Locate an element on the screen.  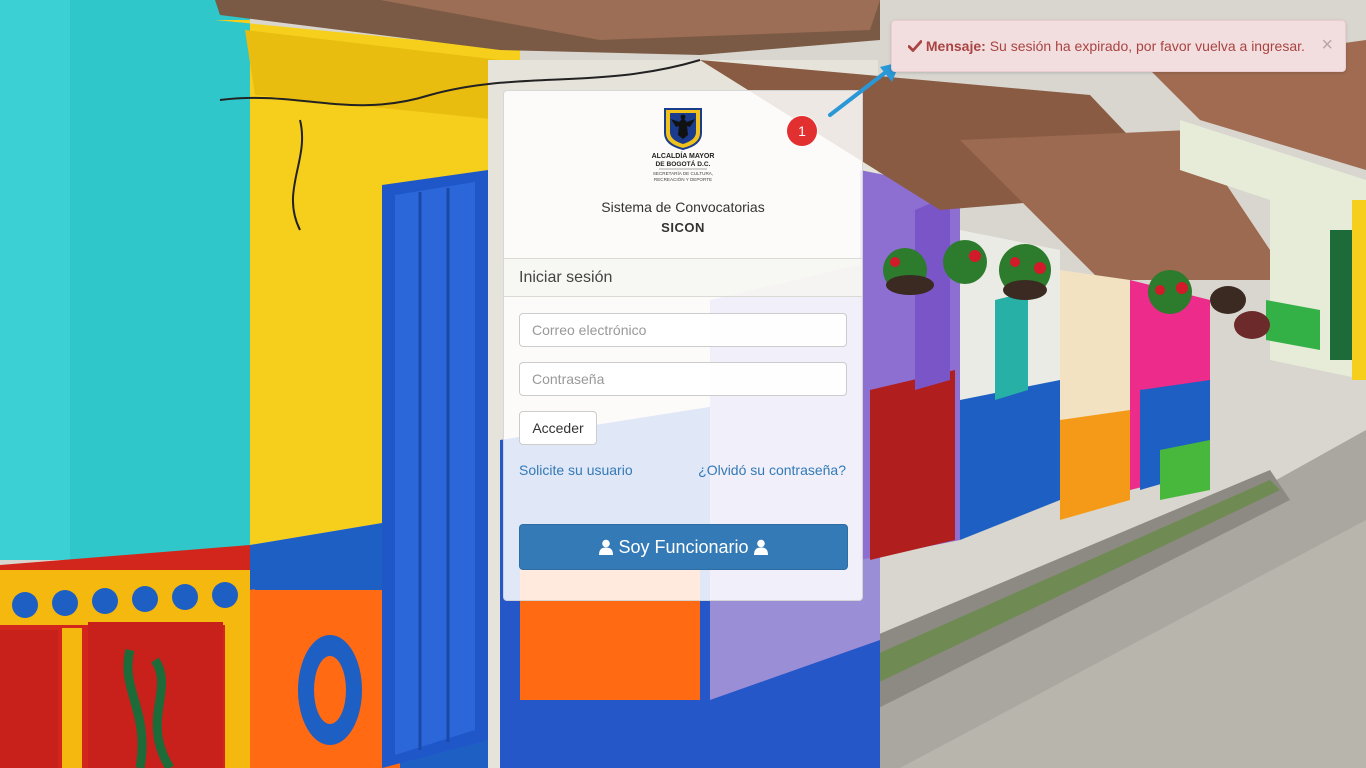
svg-text: DE BOGOTÁ D.C. is located at coordinates (683, 163).